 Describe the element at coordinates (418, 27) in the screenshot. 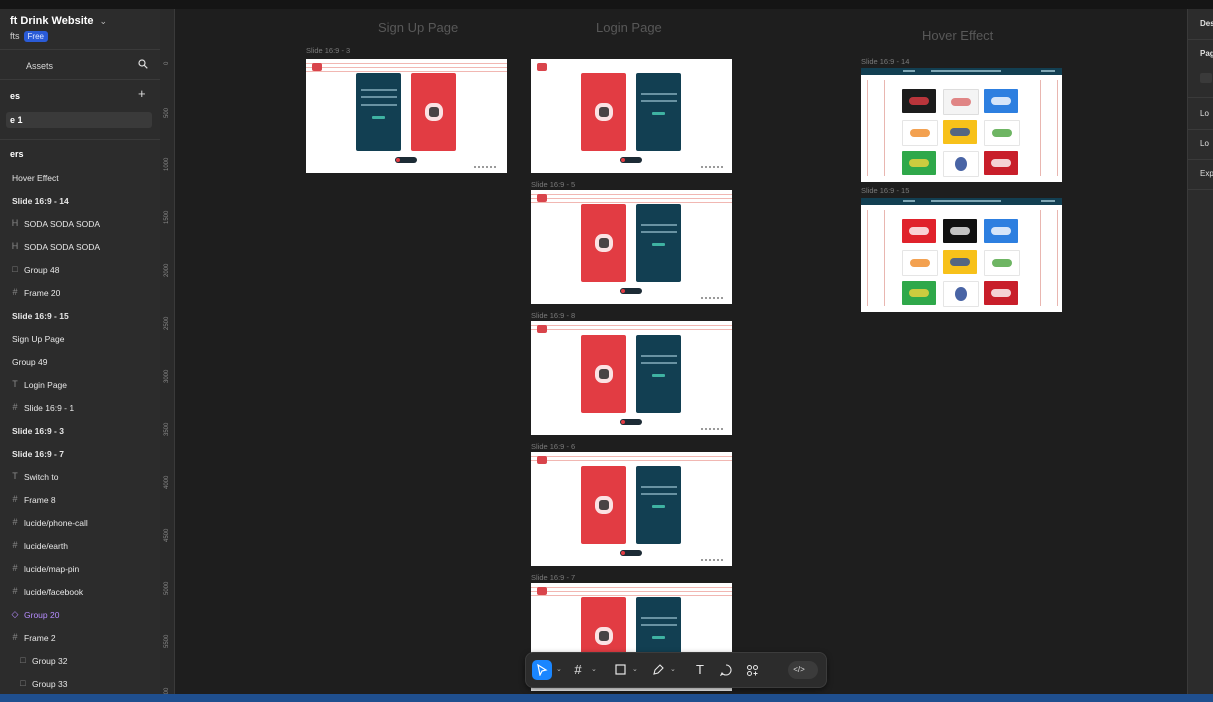

I see `section-title-signup: Sign Up Page` at that location.